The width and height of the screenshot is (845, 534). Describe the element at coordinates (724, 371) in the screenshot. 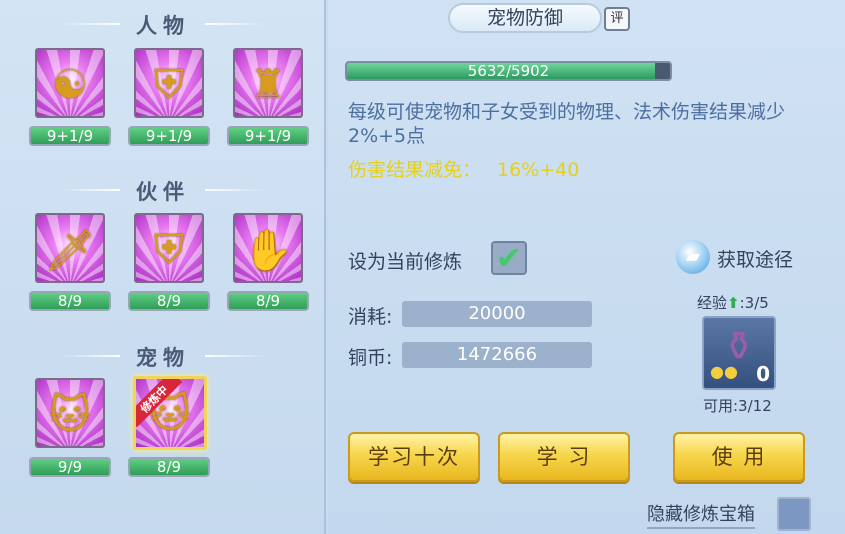

I see `gold-coins-icon: ●●` at that location.